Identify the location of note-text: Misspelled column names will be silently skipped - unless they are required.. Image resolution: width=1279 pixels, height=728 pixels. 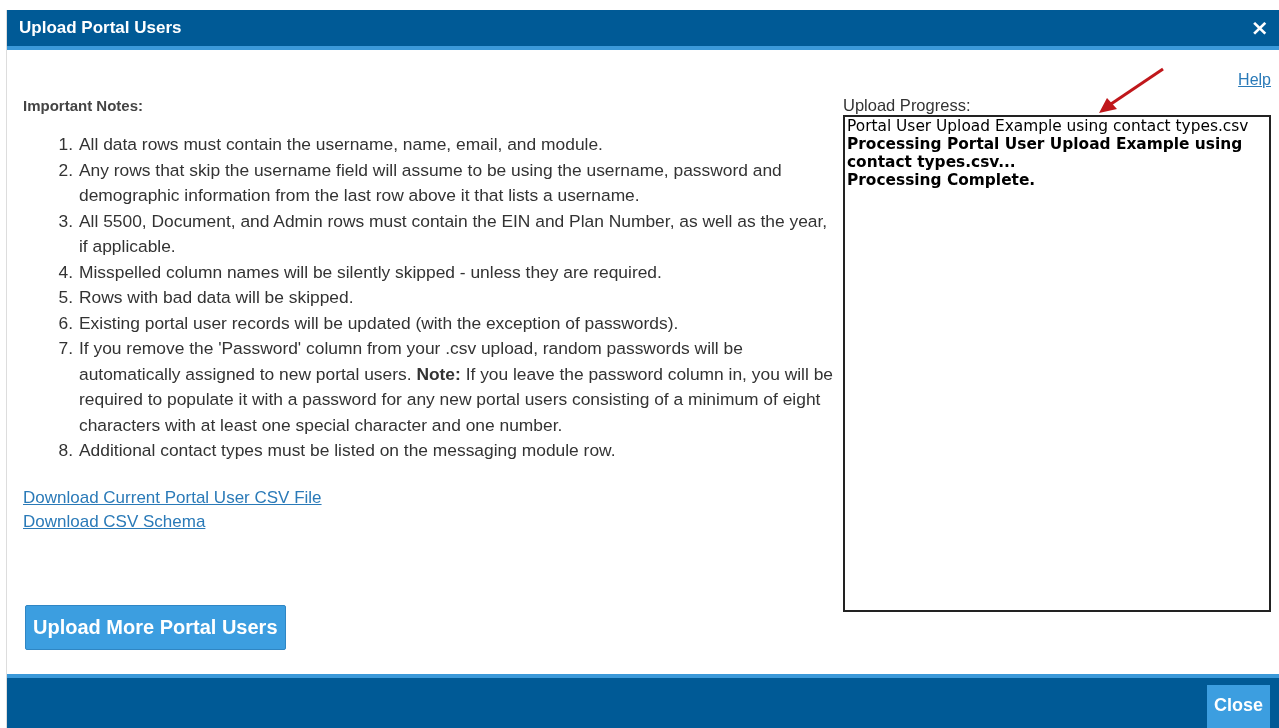
(371, 272).